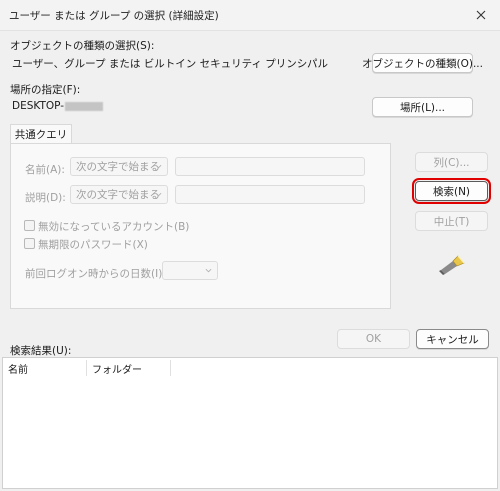 The image size is (500, 491). Describe the element at coordinates (93, 245) in the screenshot. I see `no-expire-password-label: 無期限のパスワード(X)` at that location.